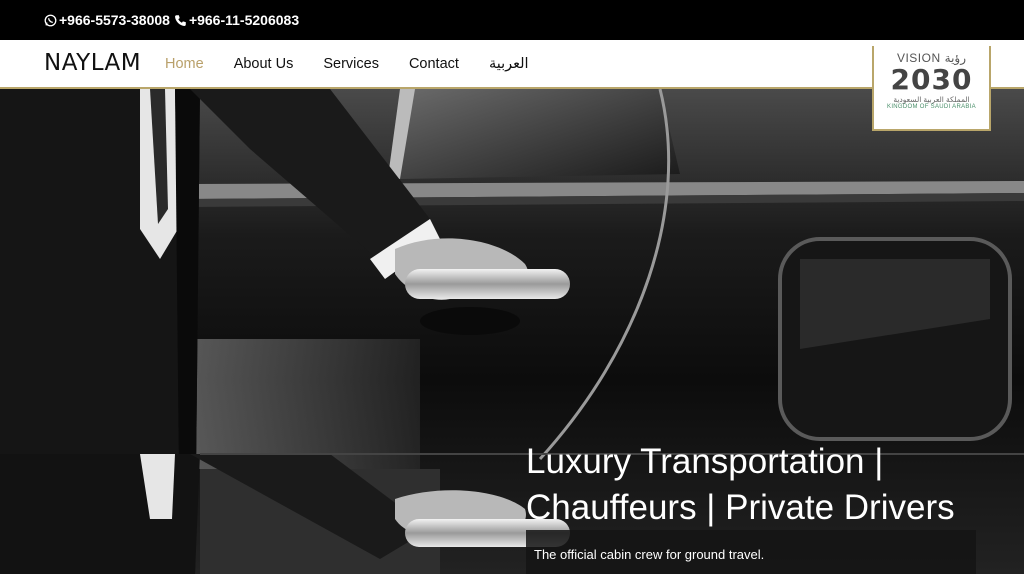  I want to click on whatsapp-number: +966-5573-38008, so click(114, 20).